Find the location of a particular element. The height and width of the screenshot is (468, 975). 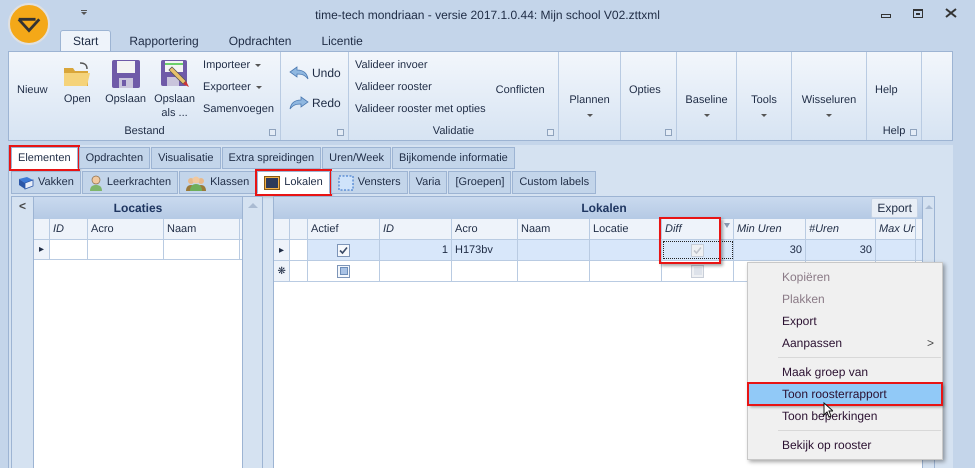

ribbon-button: Opties is located at coordinates (645, 90).